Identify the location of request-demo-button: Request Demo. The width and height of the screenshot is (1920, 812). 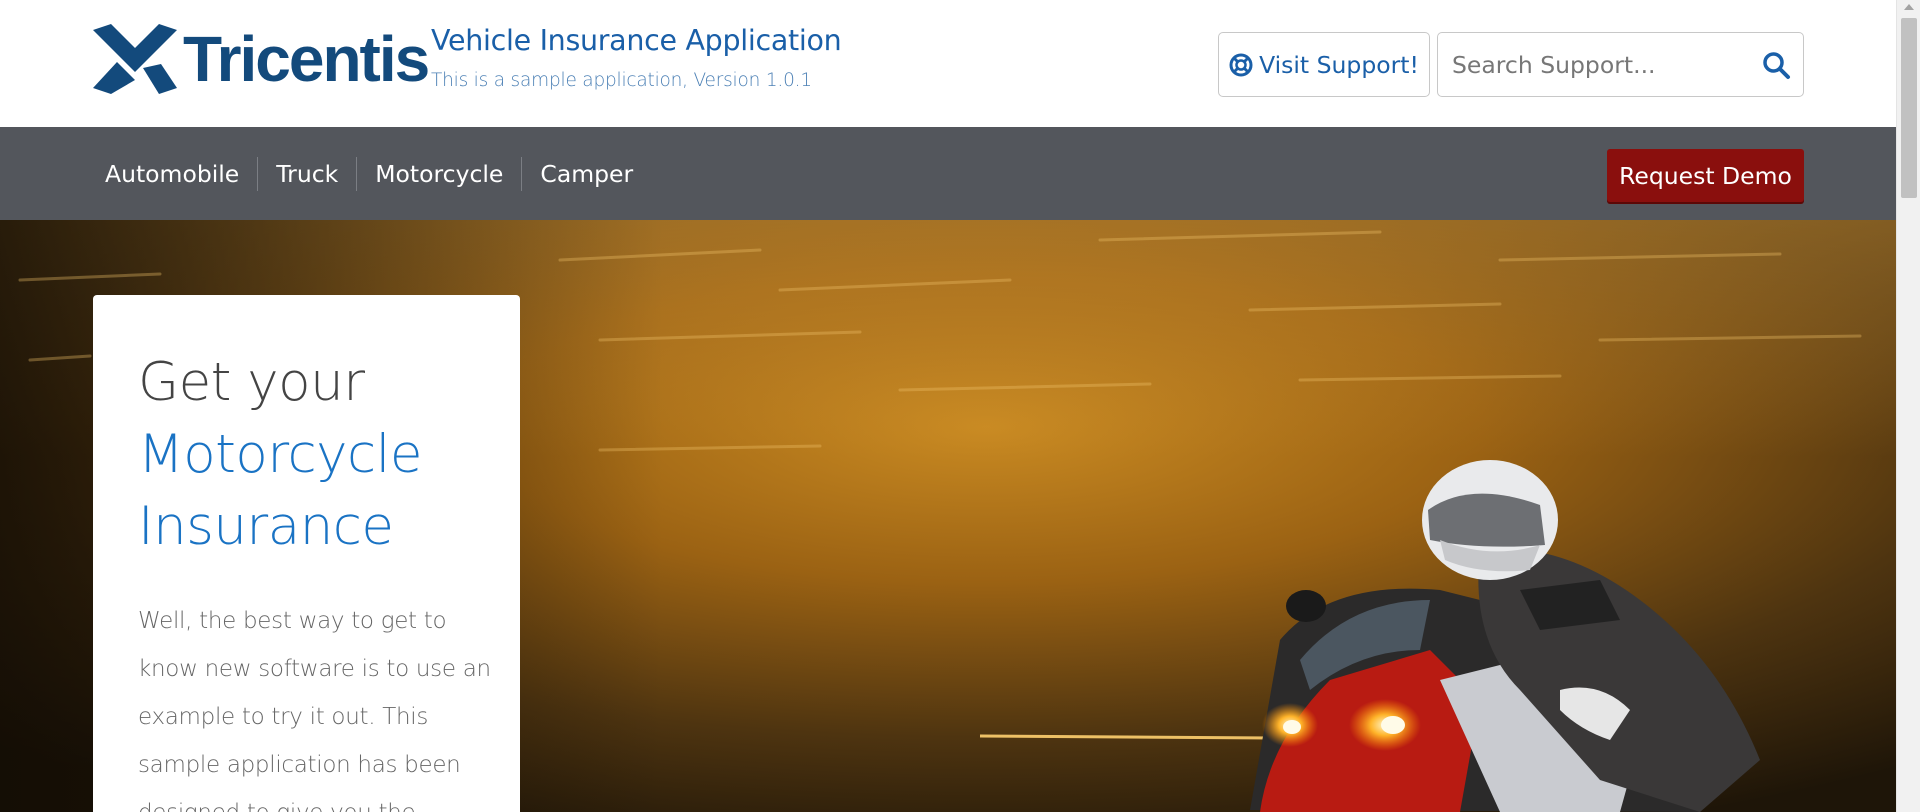
(1705, 175).